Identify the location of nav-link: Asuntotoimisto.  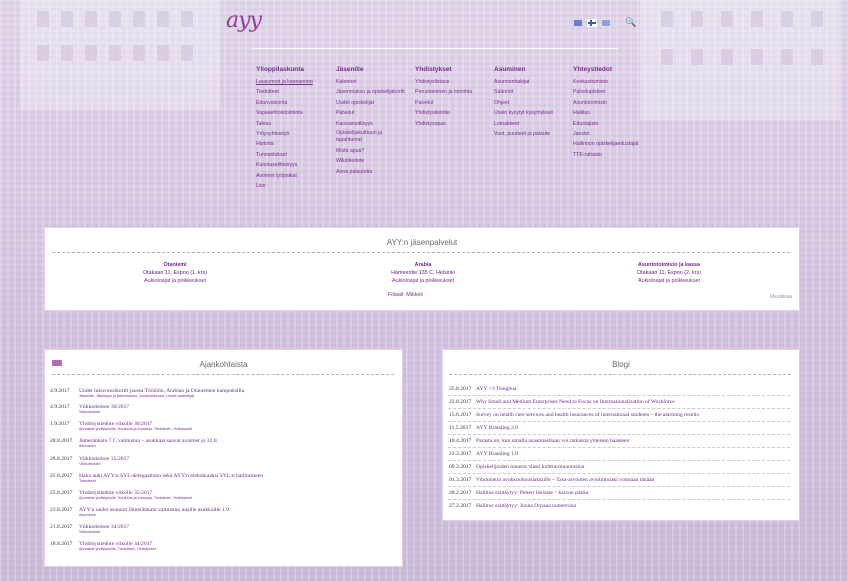
(613, 103).